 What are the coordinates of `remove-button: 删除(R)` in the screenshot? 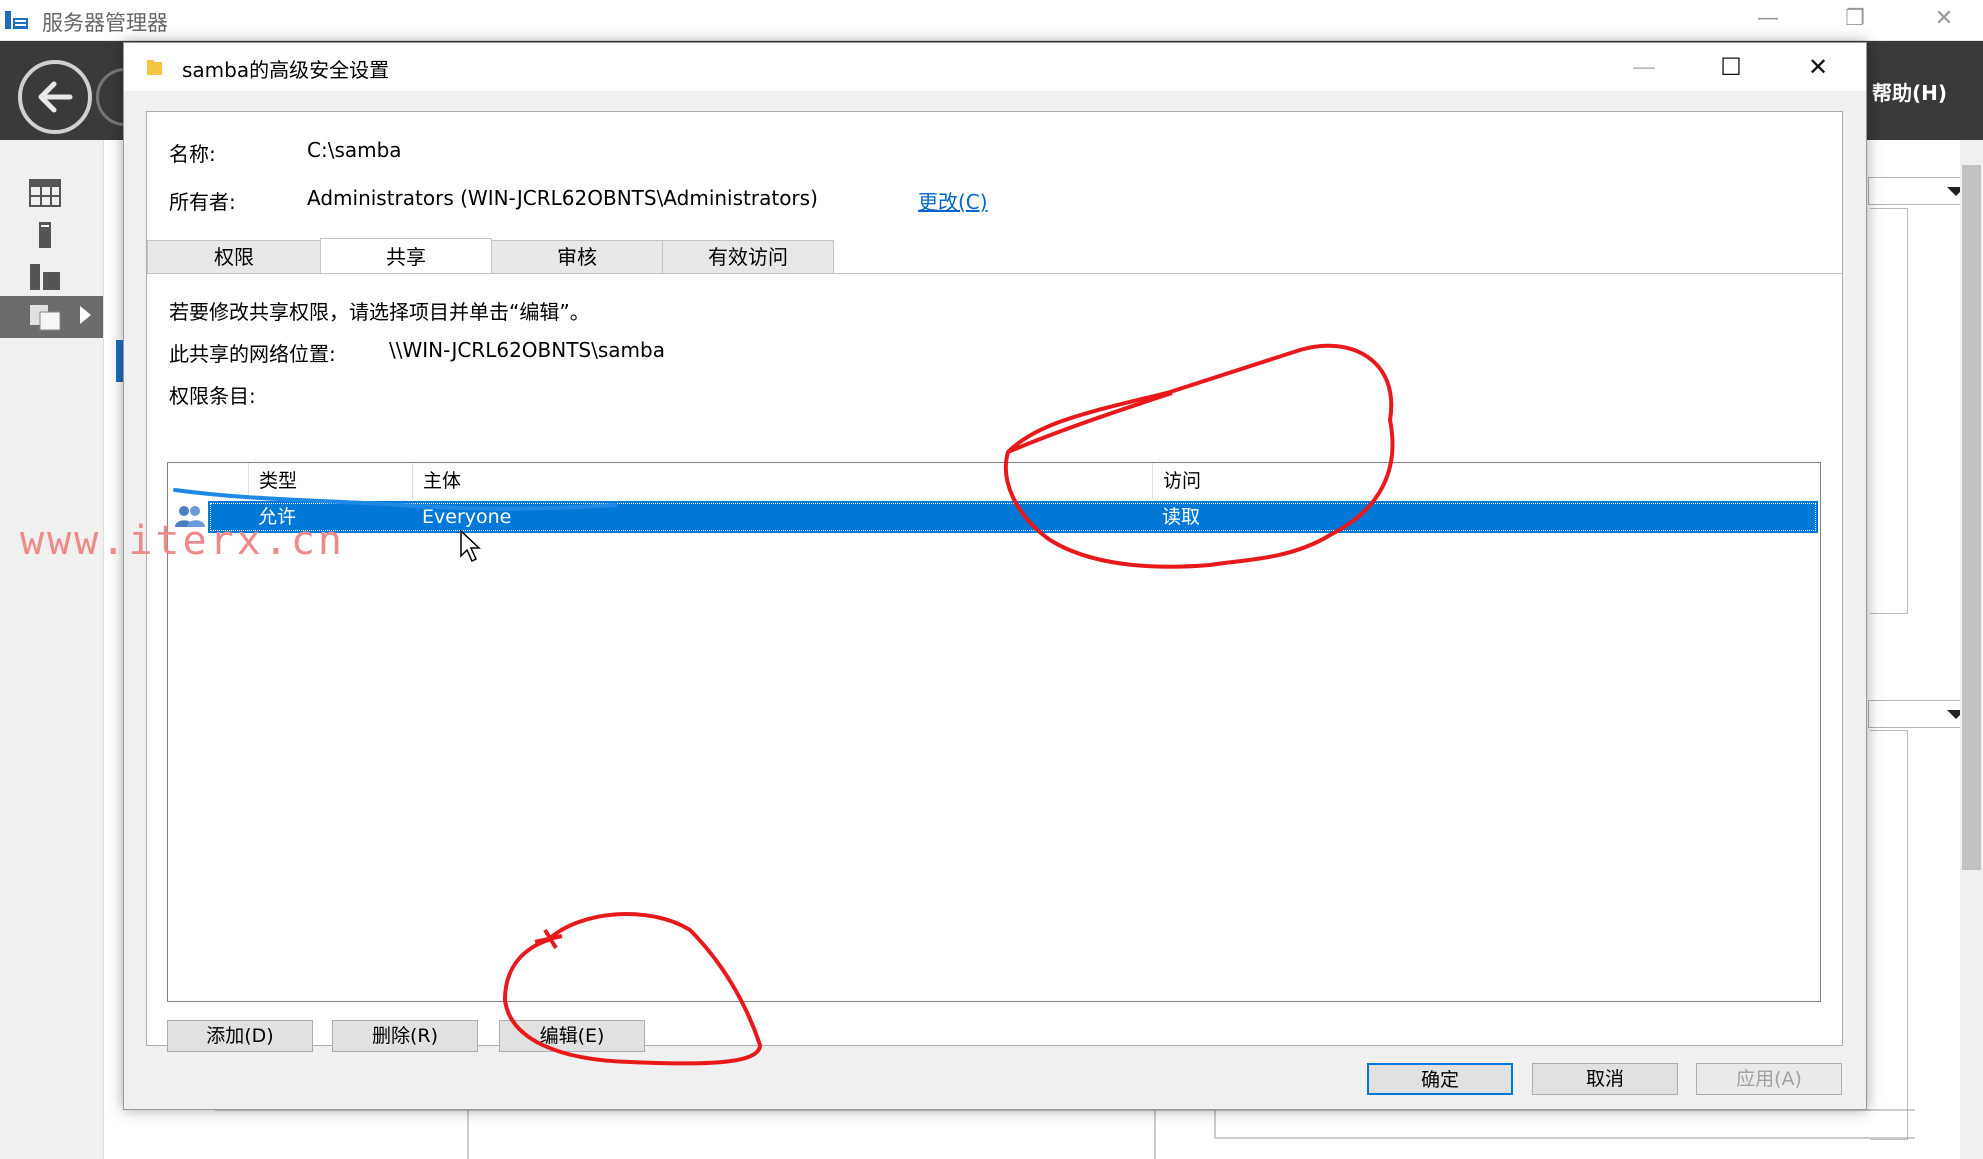 It's located at (405, 1036).